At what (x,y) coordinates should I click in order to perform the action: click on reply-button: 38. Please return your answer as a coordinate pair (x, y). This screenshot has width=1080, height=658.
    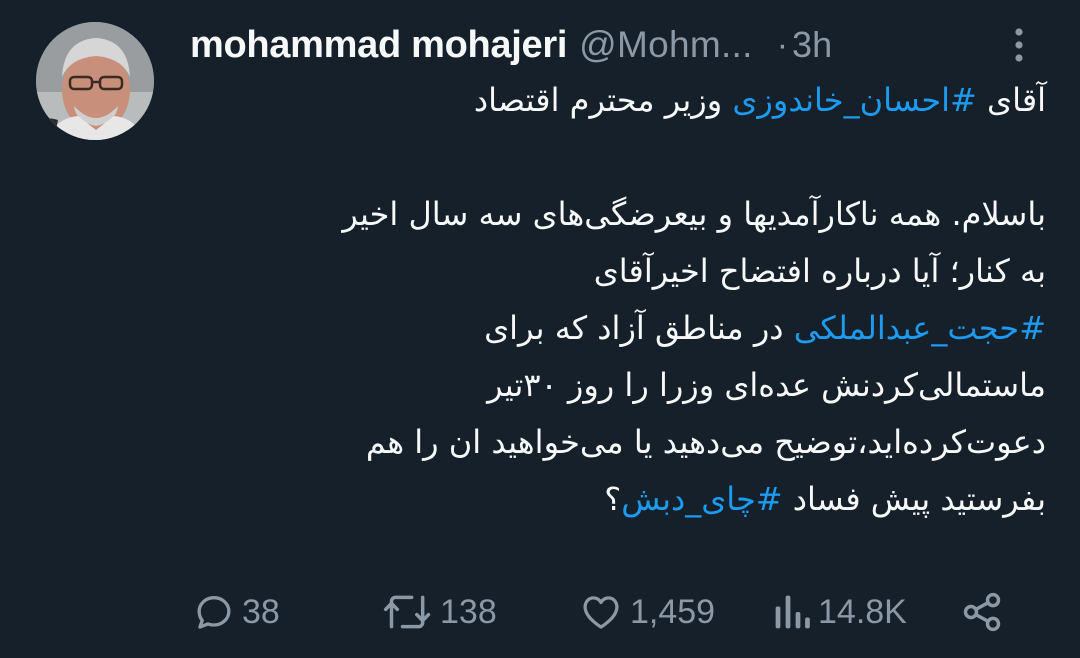
    Looking at the image, I should click on (236, 612).